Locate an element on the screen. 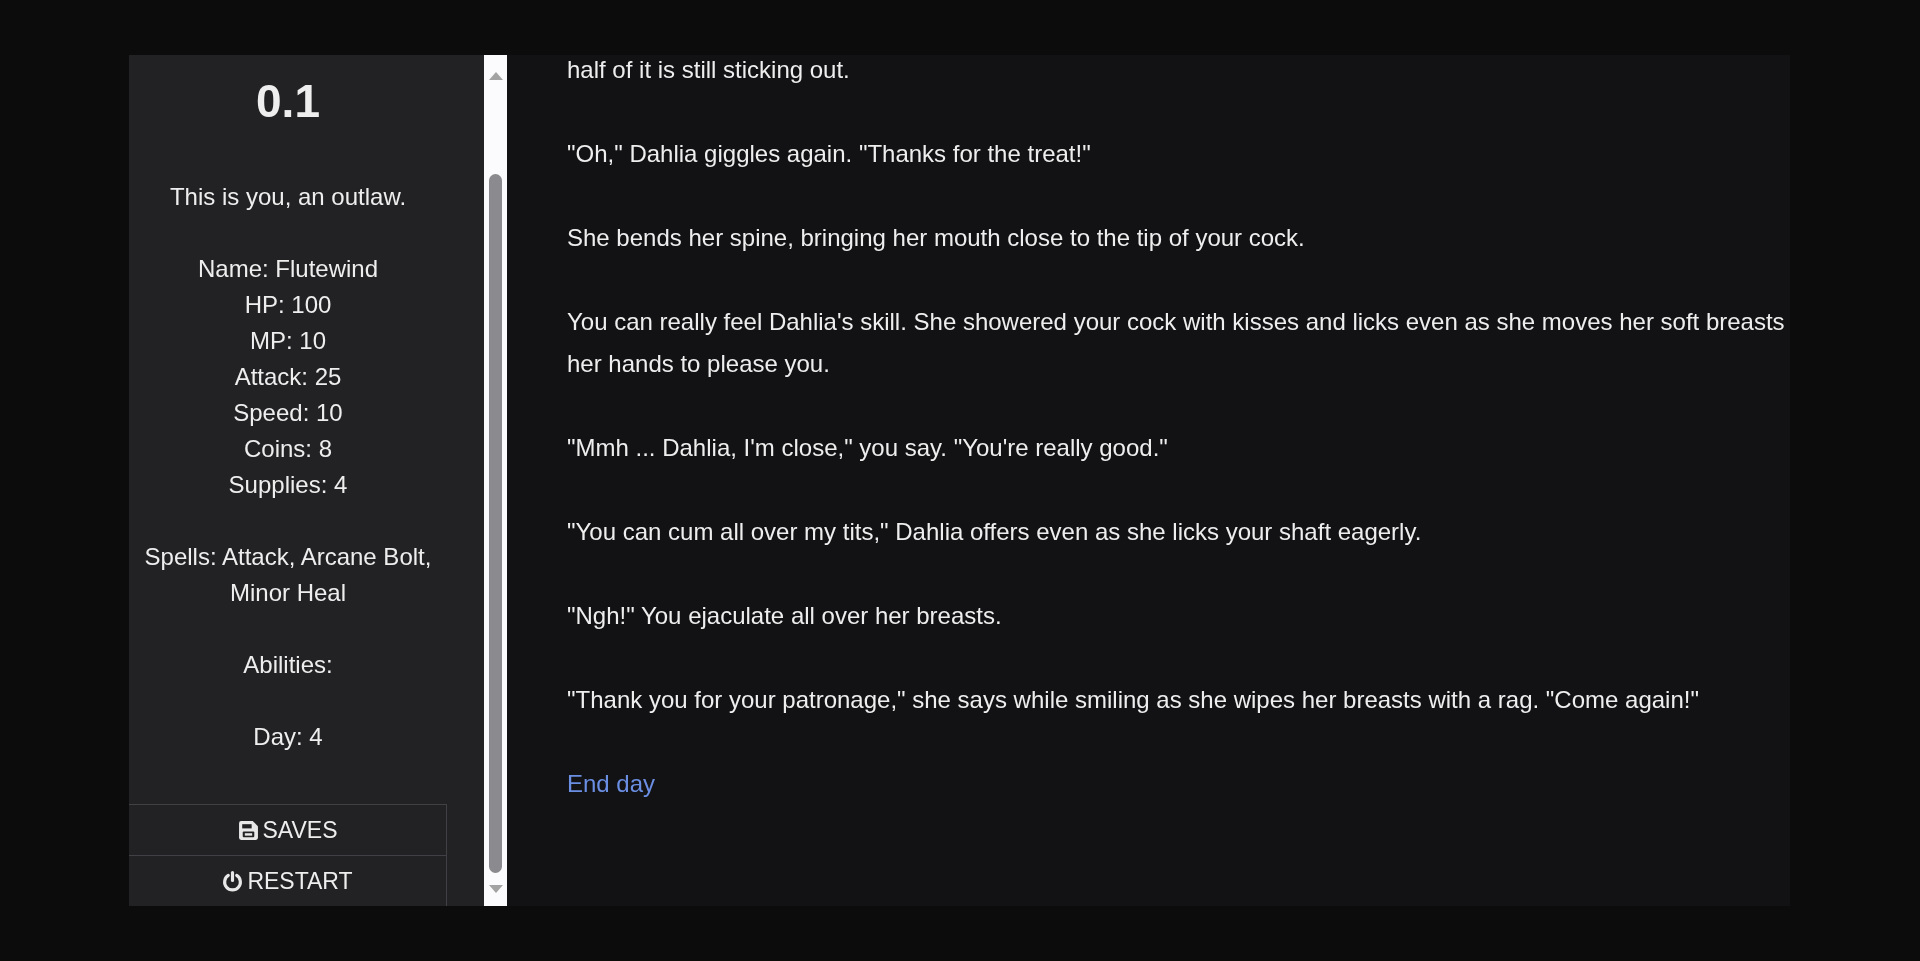 Image resolution: width=1920 pixels, height=961 pixels. end-day-link: End day is located at coordinates (611, 783).